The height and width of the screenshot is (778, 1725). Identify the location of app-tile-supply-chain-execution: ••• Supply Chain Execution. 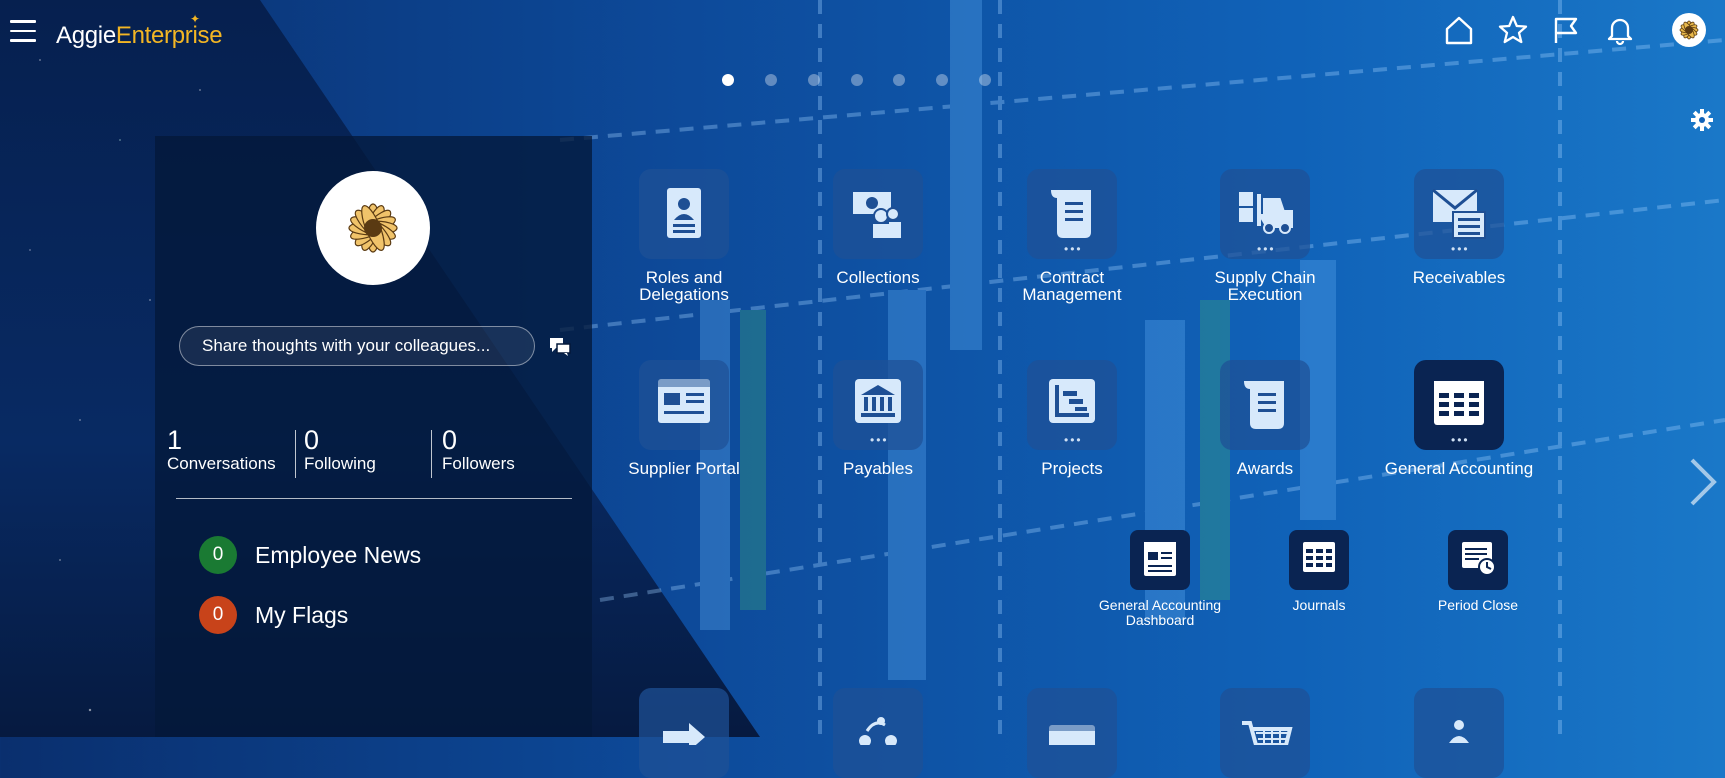
(1265, 236).